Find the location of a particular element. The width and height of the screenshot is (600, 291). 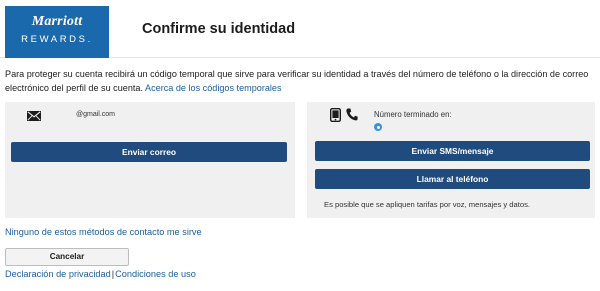

logo-line1: Marriott is located at coordinates (57, 21).